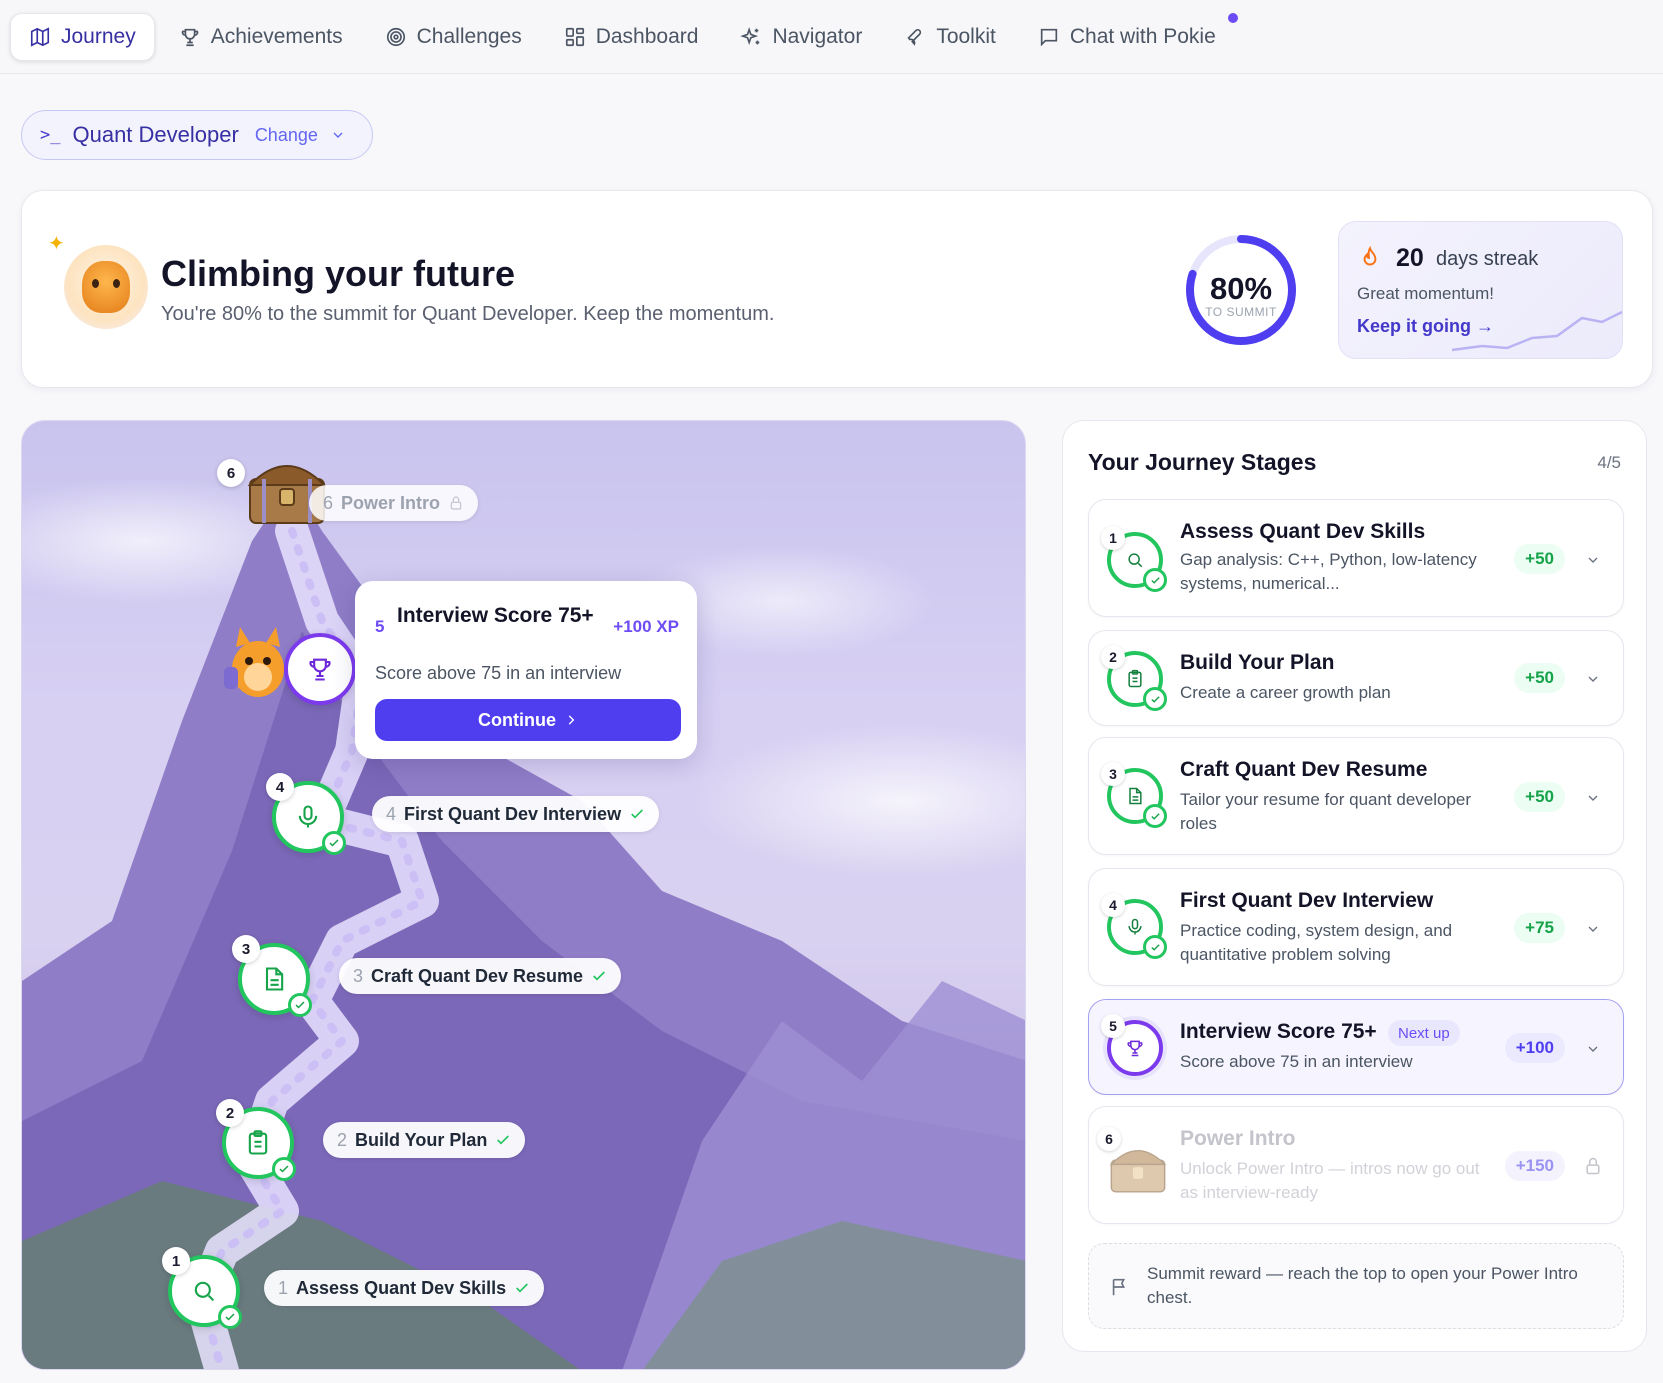  I want to click on terminal-icon: >_, so click(50, 135).